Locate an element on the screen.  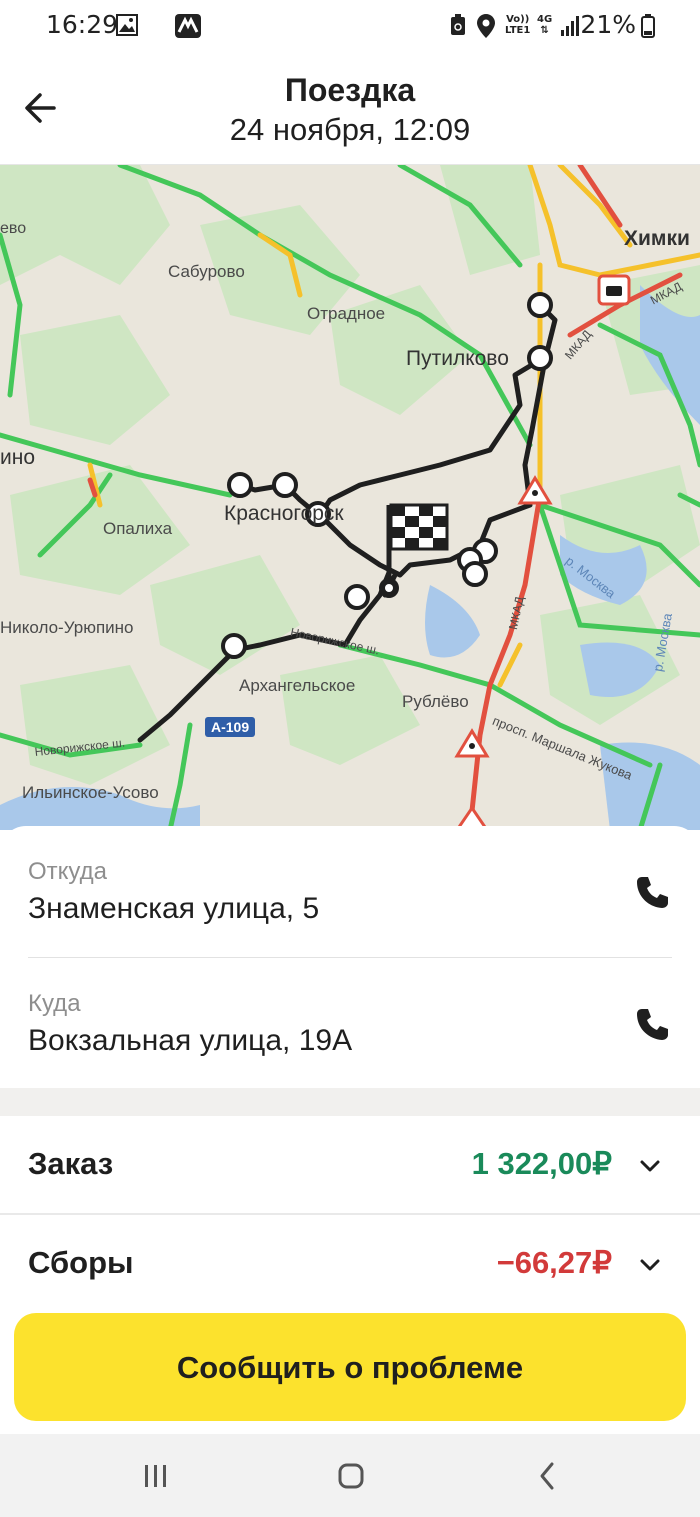
map-label: ино is located at coordinates (18, 457).